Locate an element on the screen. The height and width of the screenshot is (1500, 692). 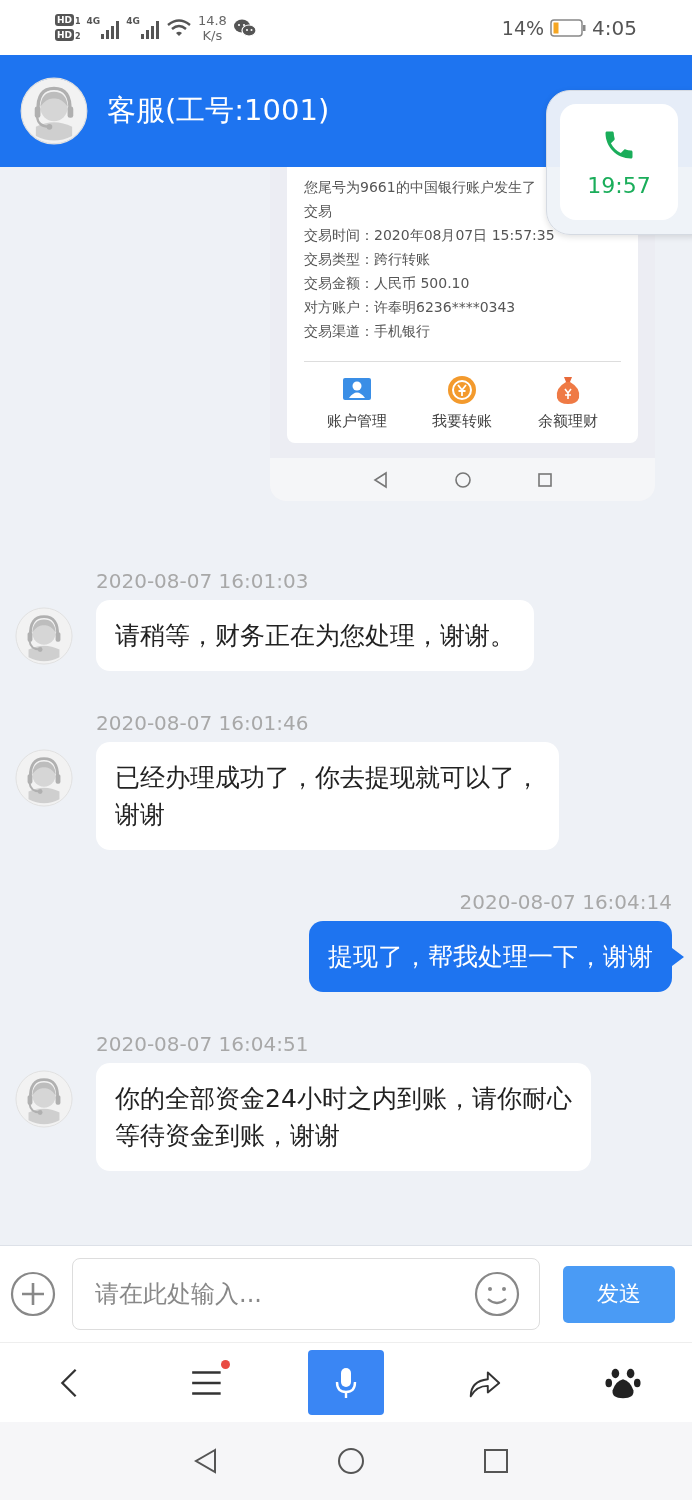
sms-action: 我要转账 is located at coordinates (462, 402).